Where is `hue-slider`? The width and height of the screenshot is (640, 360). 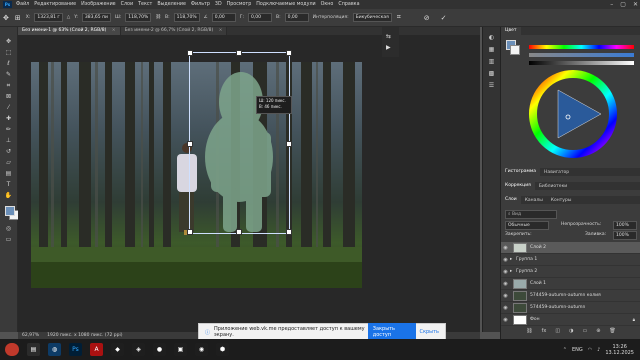 hue-slider is located at coordinates (581, 47).